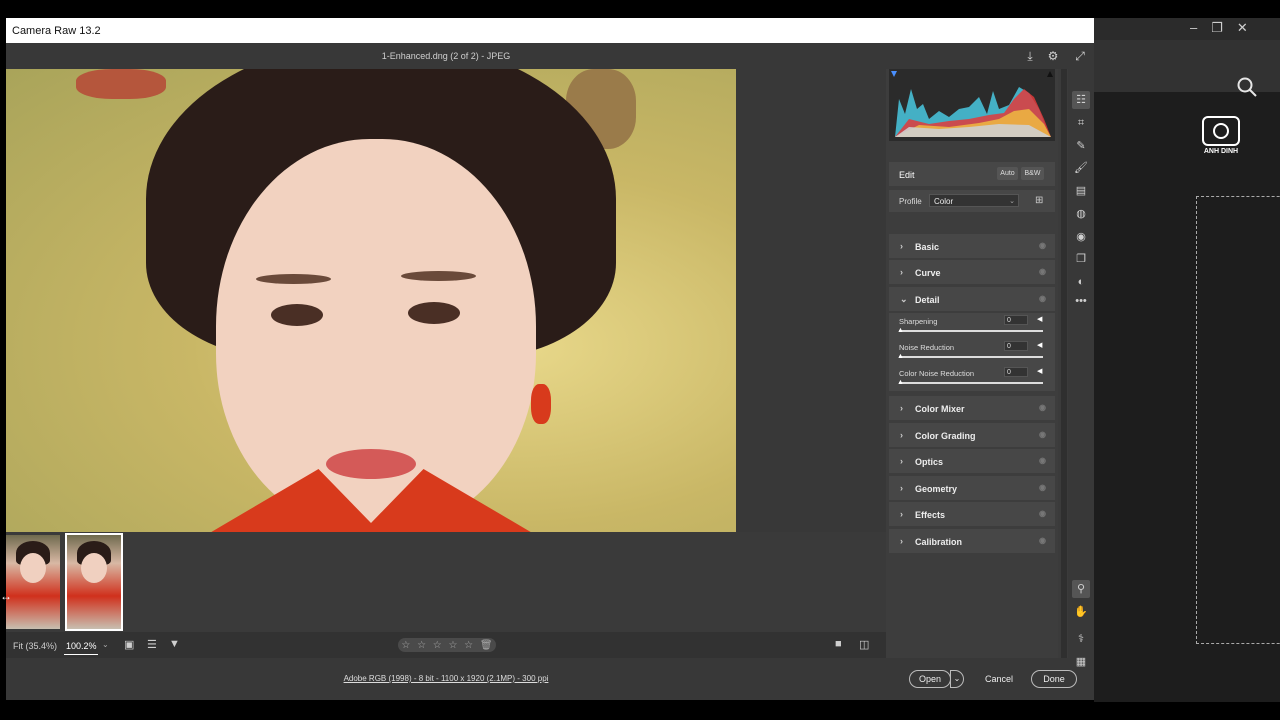 The width and height of the screenshot is (1280, 720). Describe the element at coordinates (1247, 87) in the screenshot. I see `search-icon` at that location.